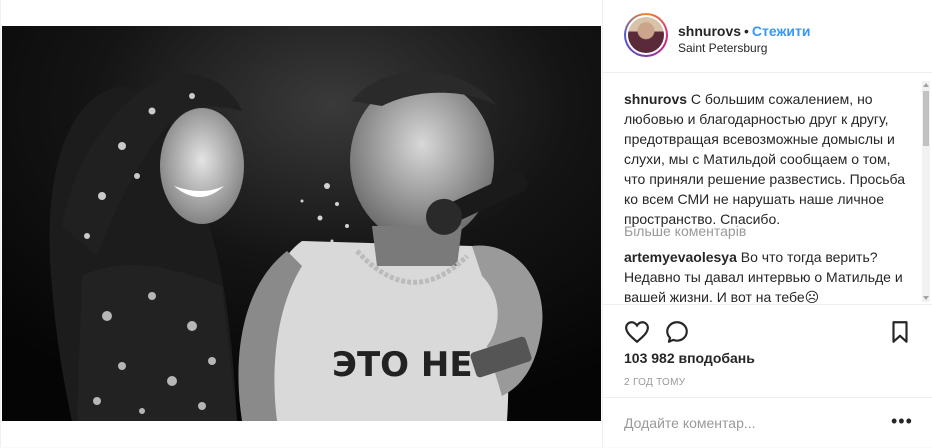  Describe the element at coordinates (900, 332) in the screenshot. I see `bookmark-icon` at that location.